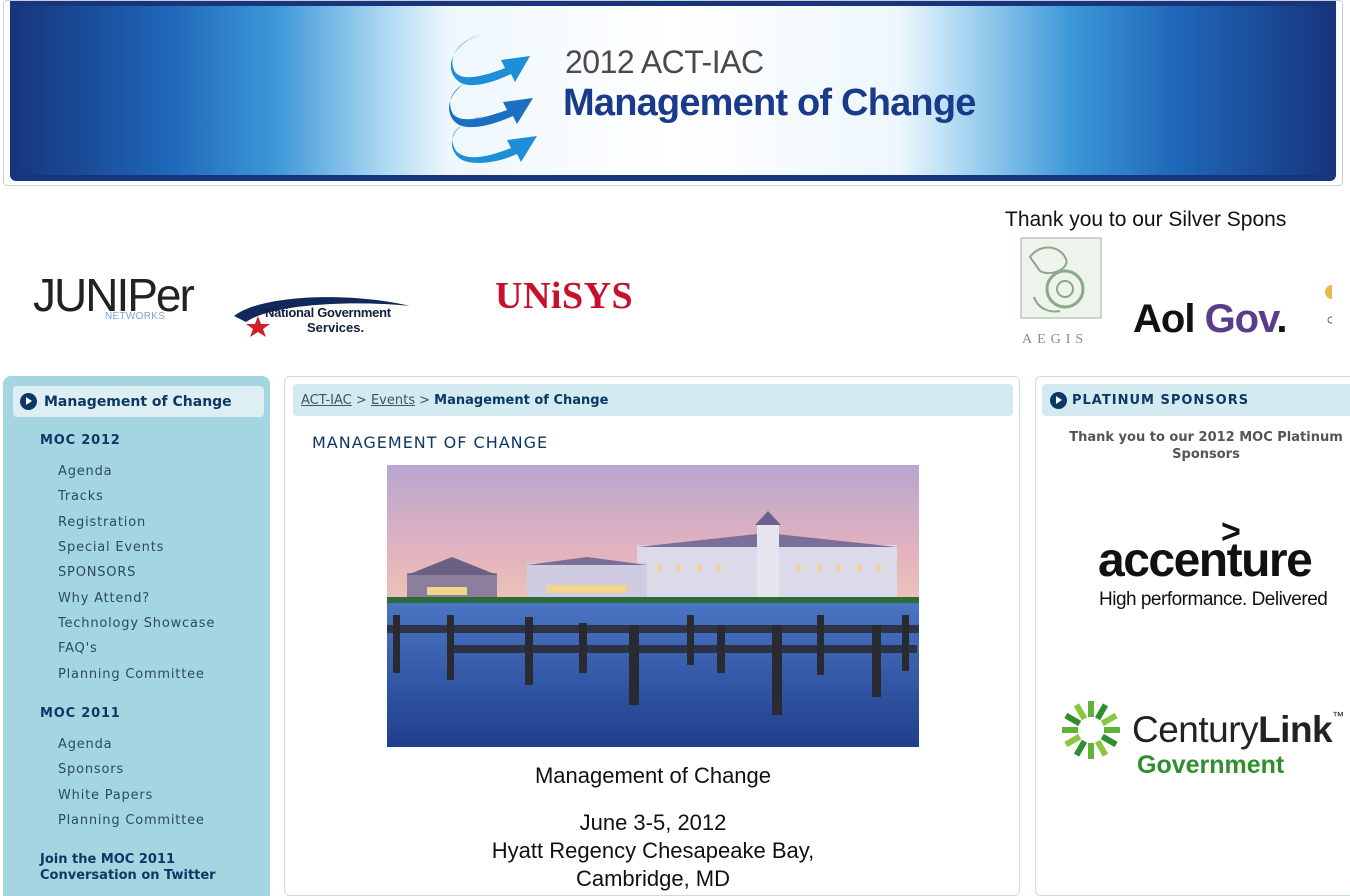 This screenshot has height=896, width=1350. I want to click on banner-title: Management of Change, so click(769, 103).